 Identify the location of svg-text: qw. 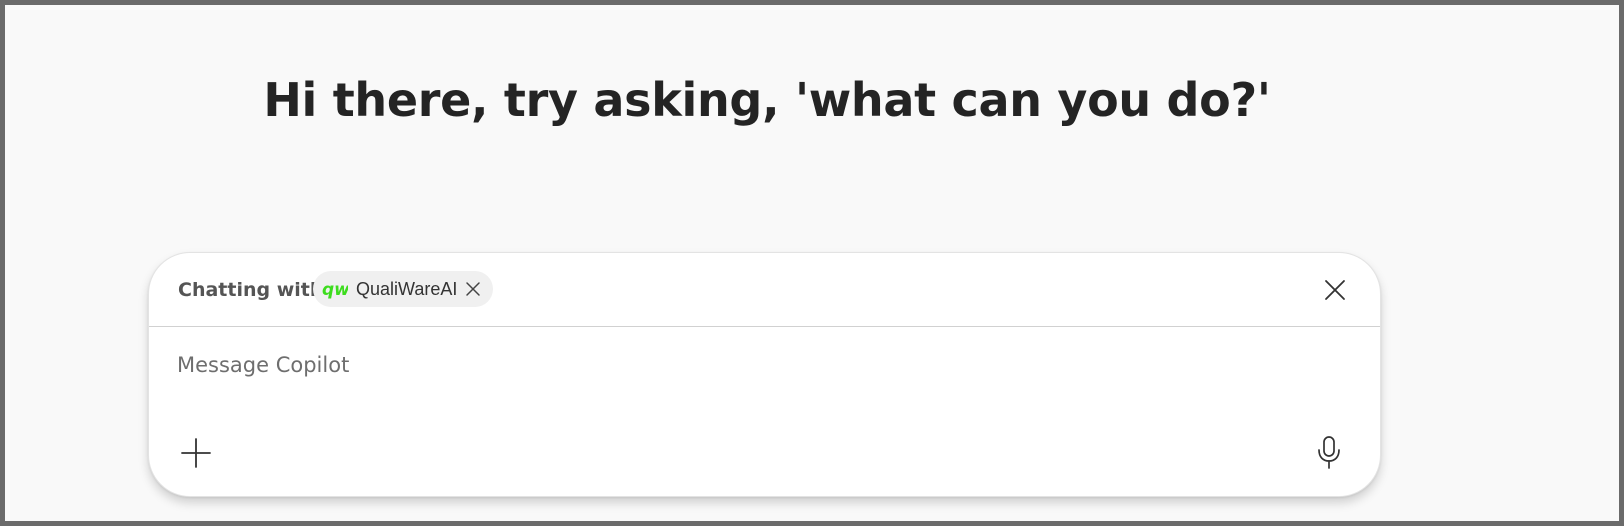
(335, 289).